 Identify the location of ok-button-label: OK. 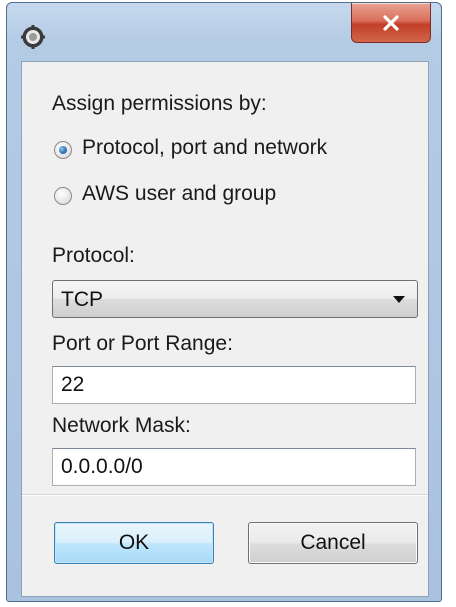
(134, 542).